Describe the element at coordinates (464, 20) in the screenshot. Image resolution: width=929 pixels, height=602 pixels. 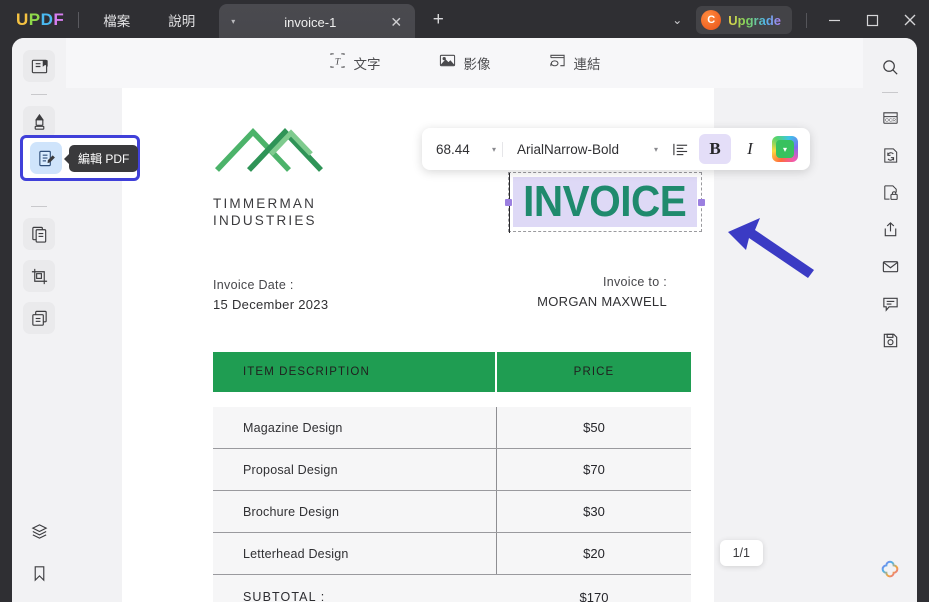
I see `title-bar: UPDF 檔案 說明 ▾ invoice-1 ✕ + ⌄ C Upgrade` at that location.